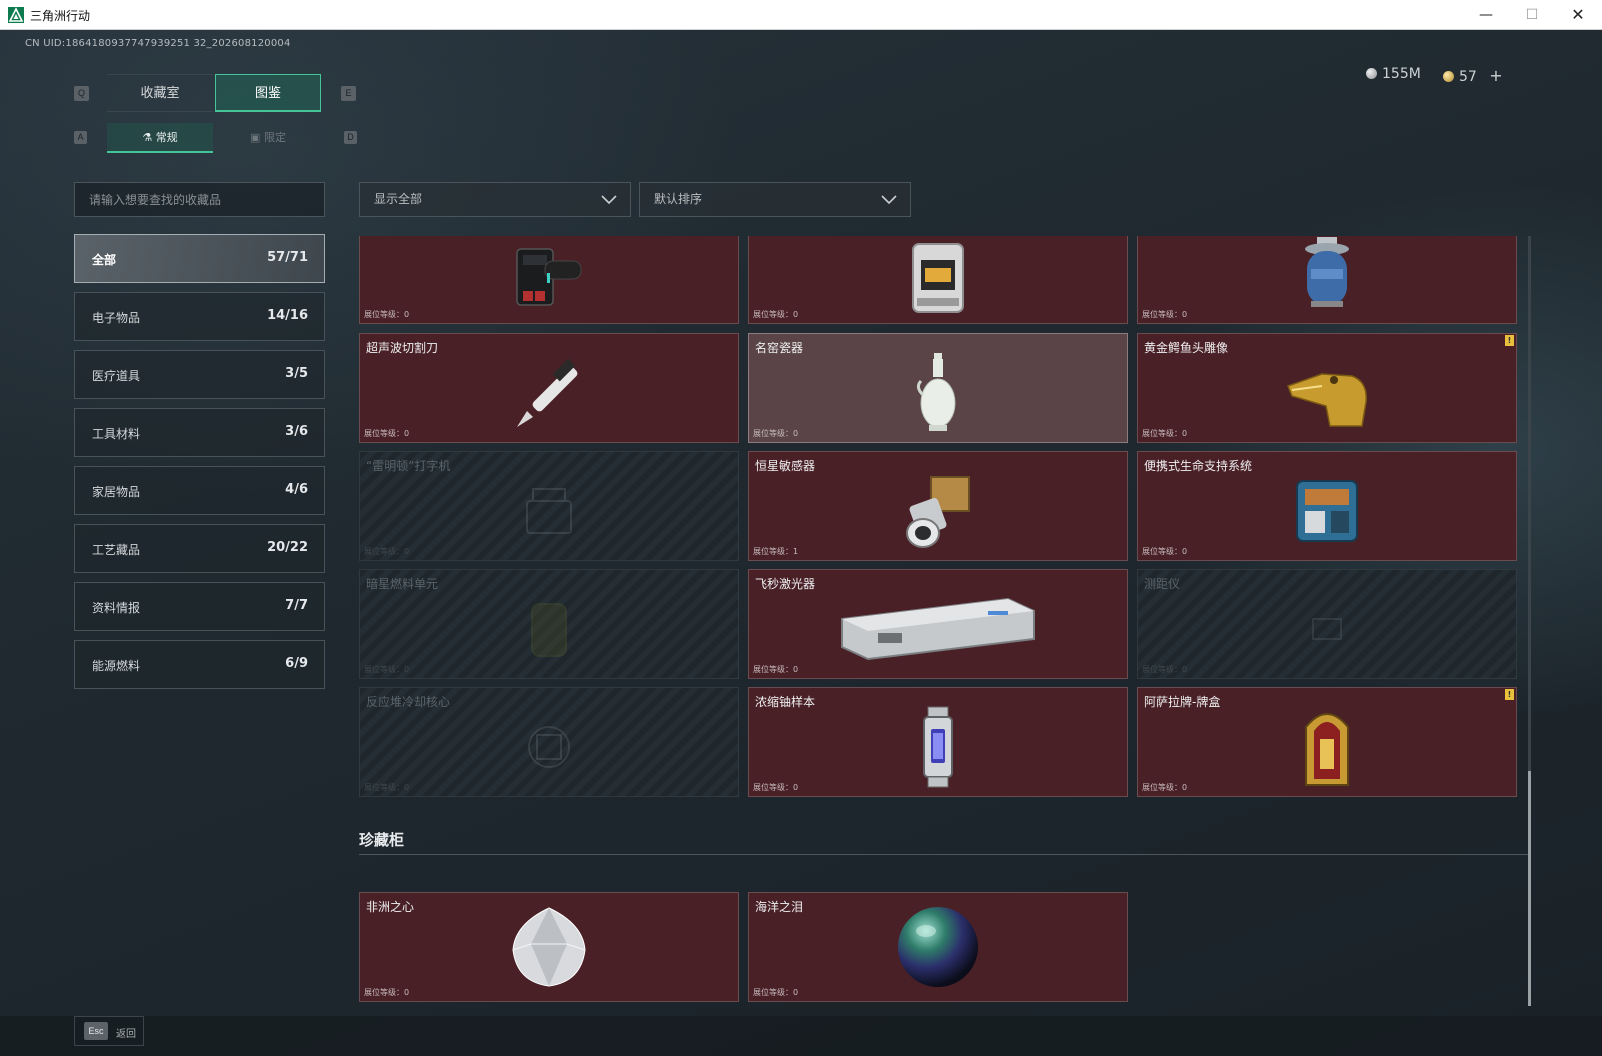 This screenshot has width=1602, height=1056. I want to click on add-gold-button: +, so click(1495, 75).